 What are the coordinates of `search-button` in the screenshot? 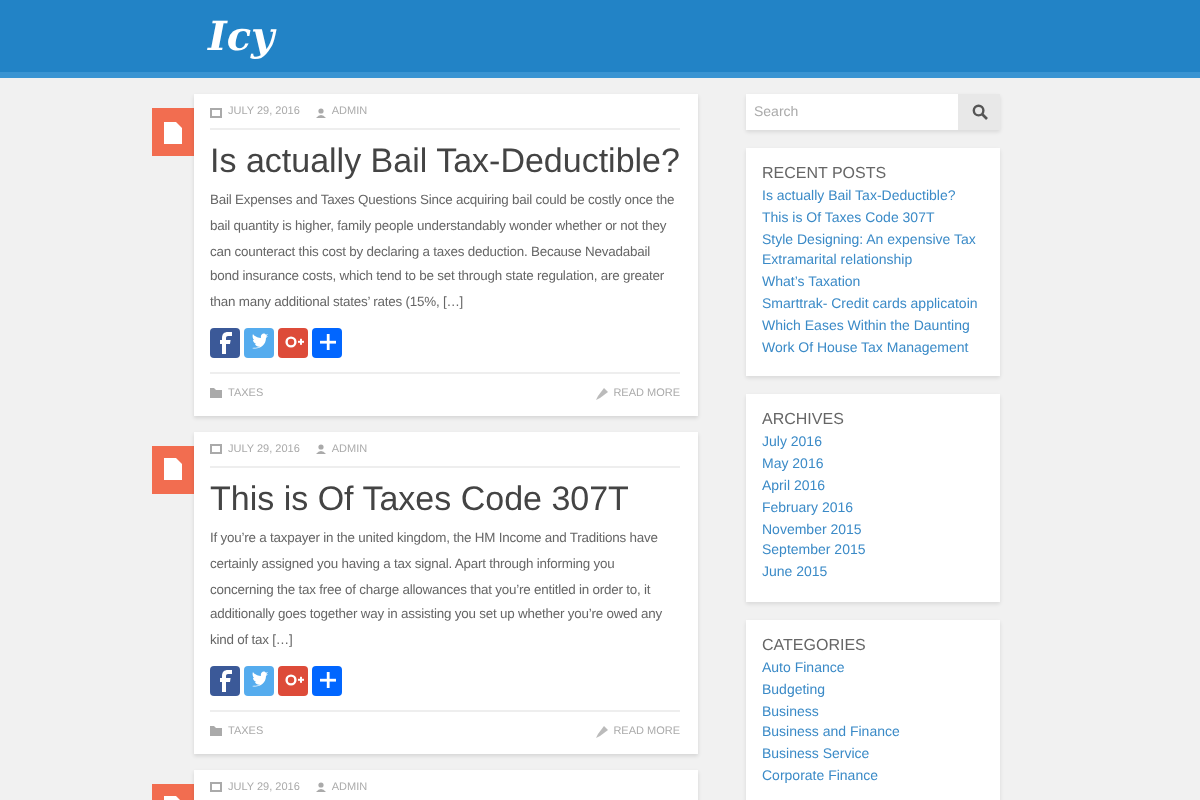 It's located at (979, 112).